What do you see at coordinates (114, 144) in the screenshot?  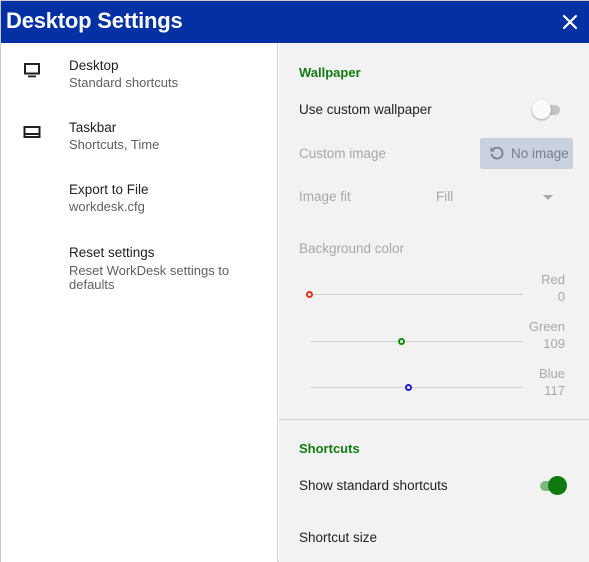 I see `sidebar-item-sublabel: Shortcuts, Time` at bounding box center [114, 144].